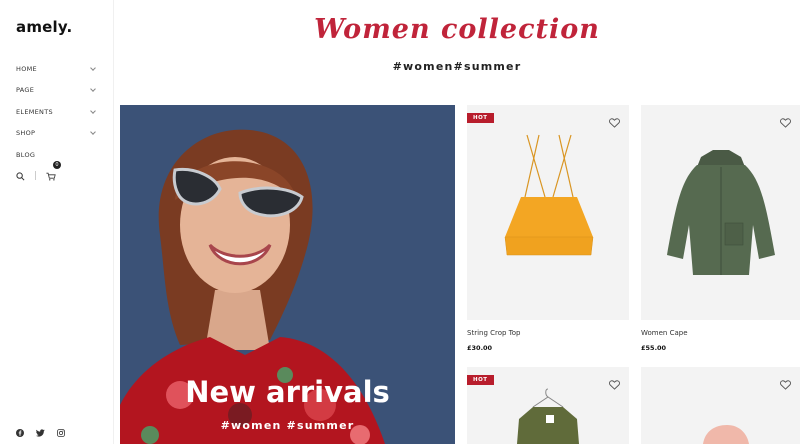 The height and width of the screenshot is (444, 800). Describe the element at coordinates (26, 154) in the screenshot. I see `nav-item-label: BLOG` at that location.